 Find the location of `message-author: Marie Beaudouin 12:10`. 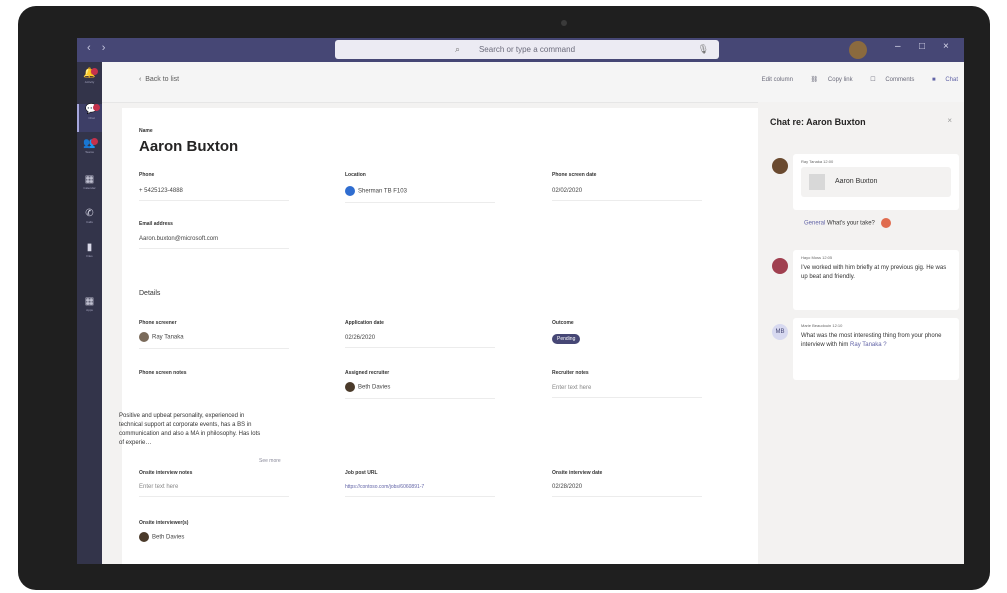

message-author: Marie Beaudouin 12:10 is located at coordinates (822, 325).